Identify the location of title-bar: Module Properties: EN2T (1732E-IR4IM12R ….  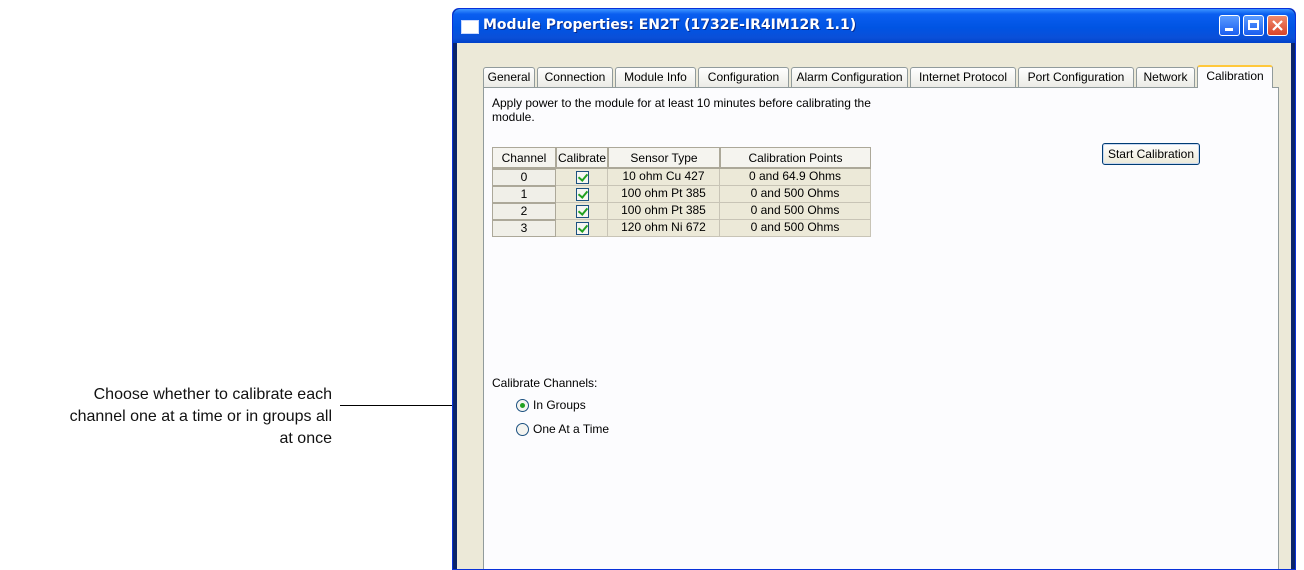
(874, 26).